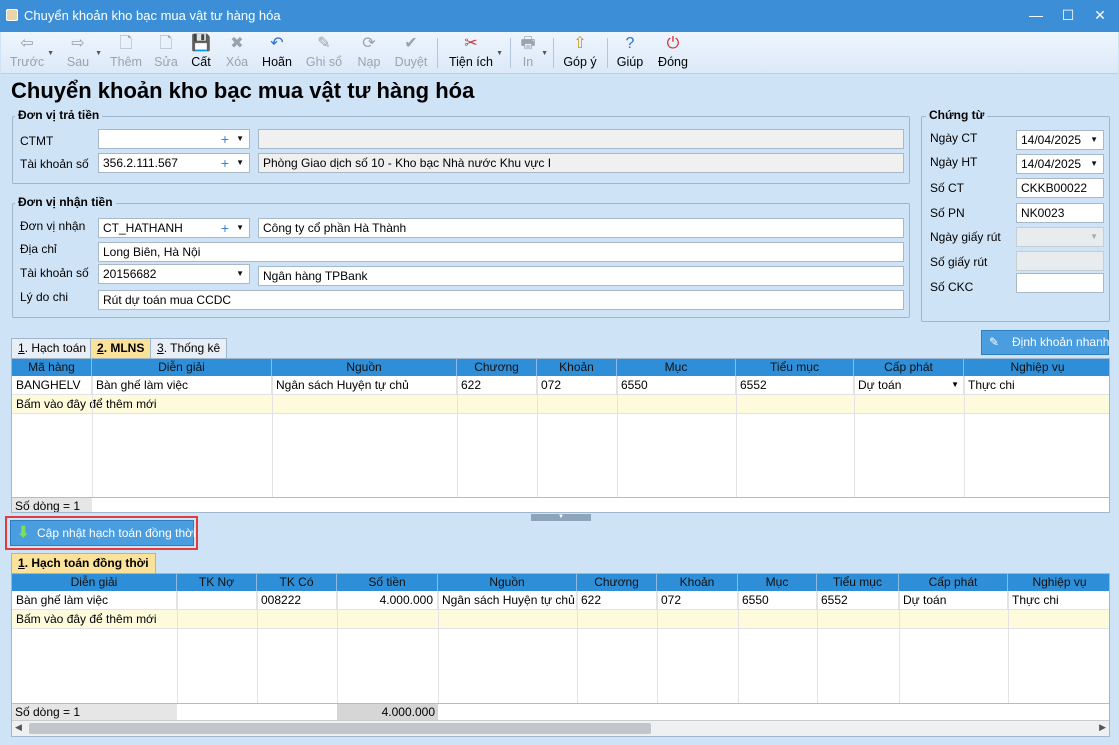  What do you see at coordinates (103, 533) in the screenshot?
I see `update-posting-button: ⬇ Cập nhật hạch toán đồng thời` at bounding box center [103, 533].